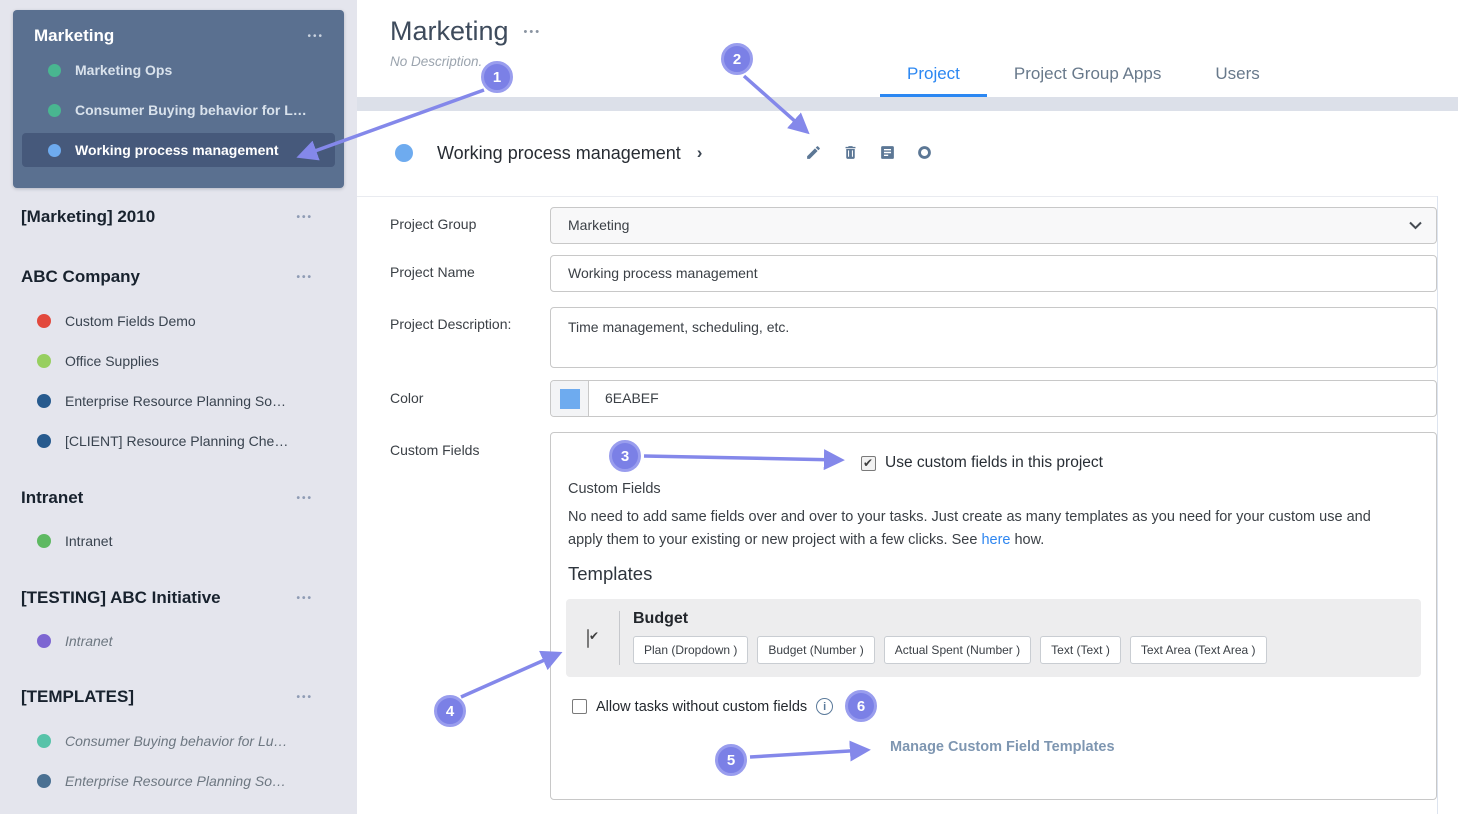 The width and height of the screenshot is (1458, 814). What do you see at coordinates (178, 697) in the screenshot?
I see `sidebar-group-templates: [TEMPLATES] •••` at bounding box center [178, 697].